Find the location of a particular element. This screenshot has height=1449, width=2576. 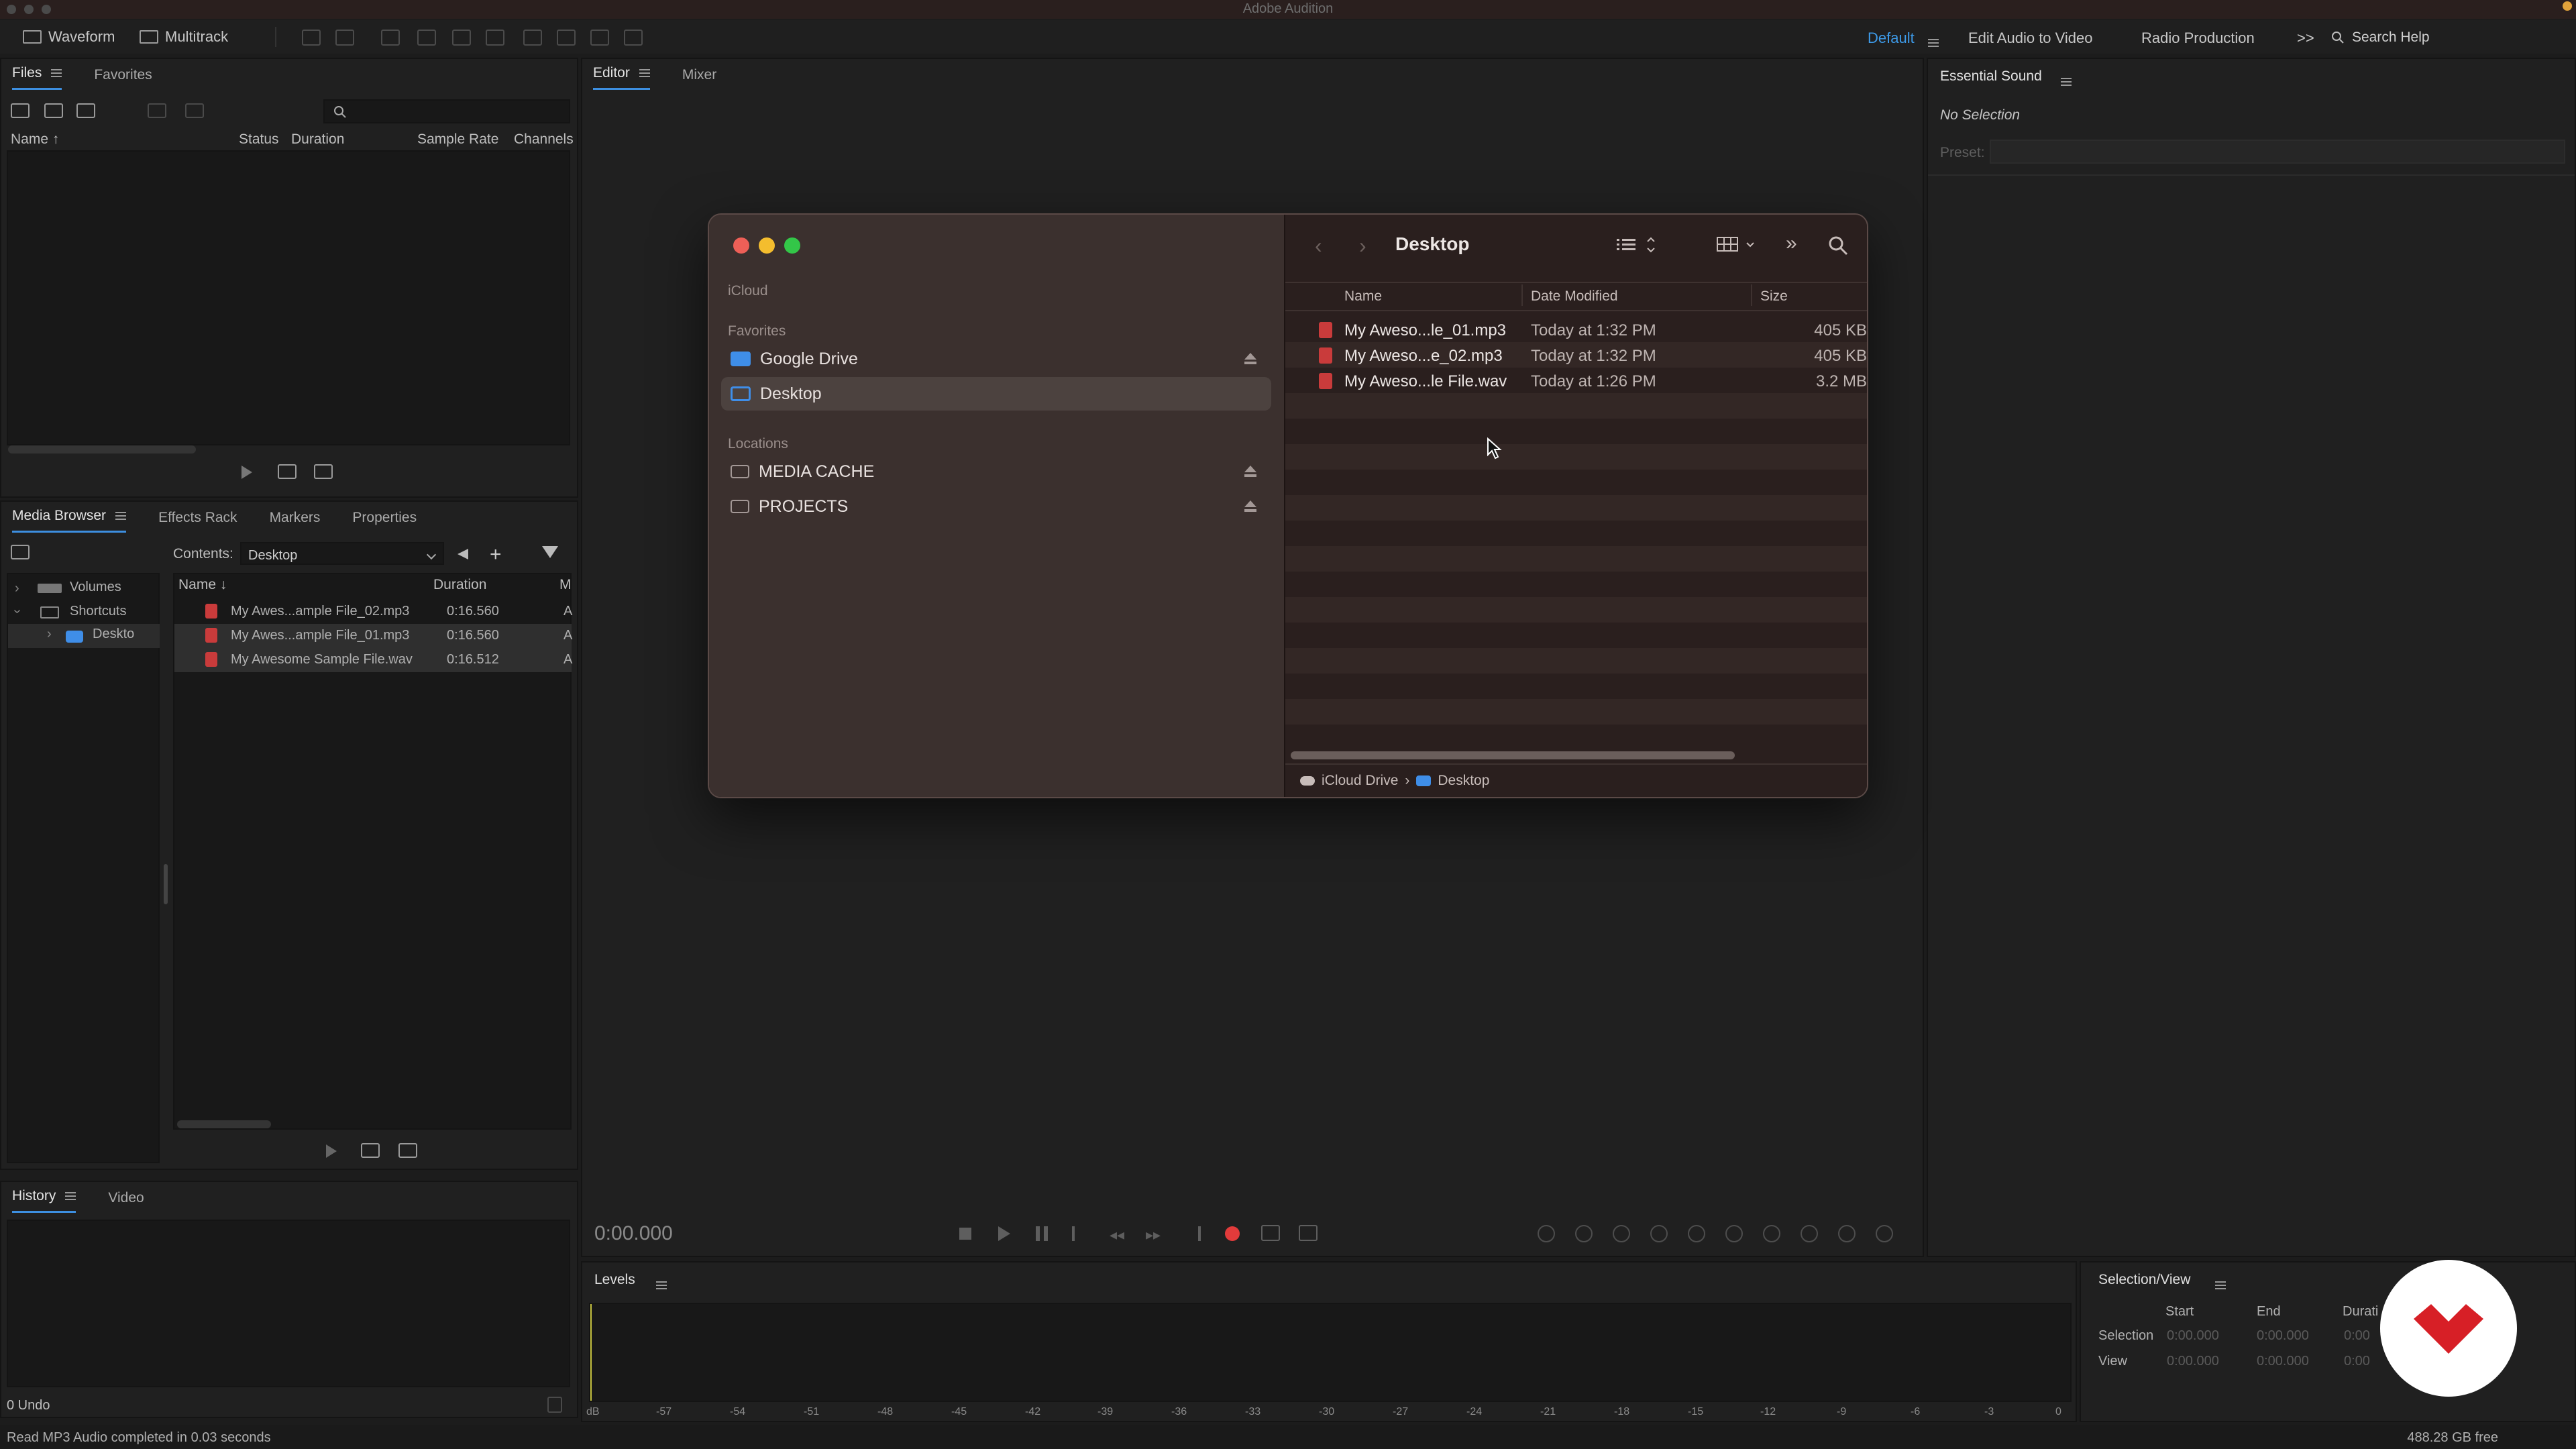

media-col-m: M is located at coordinates (565, 585).